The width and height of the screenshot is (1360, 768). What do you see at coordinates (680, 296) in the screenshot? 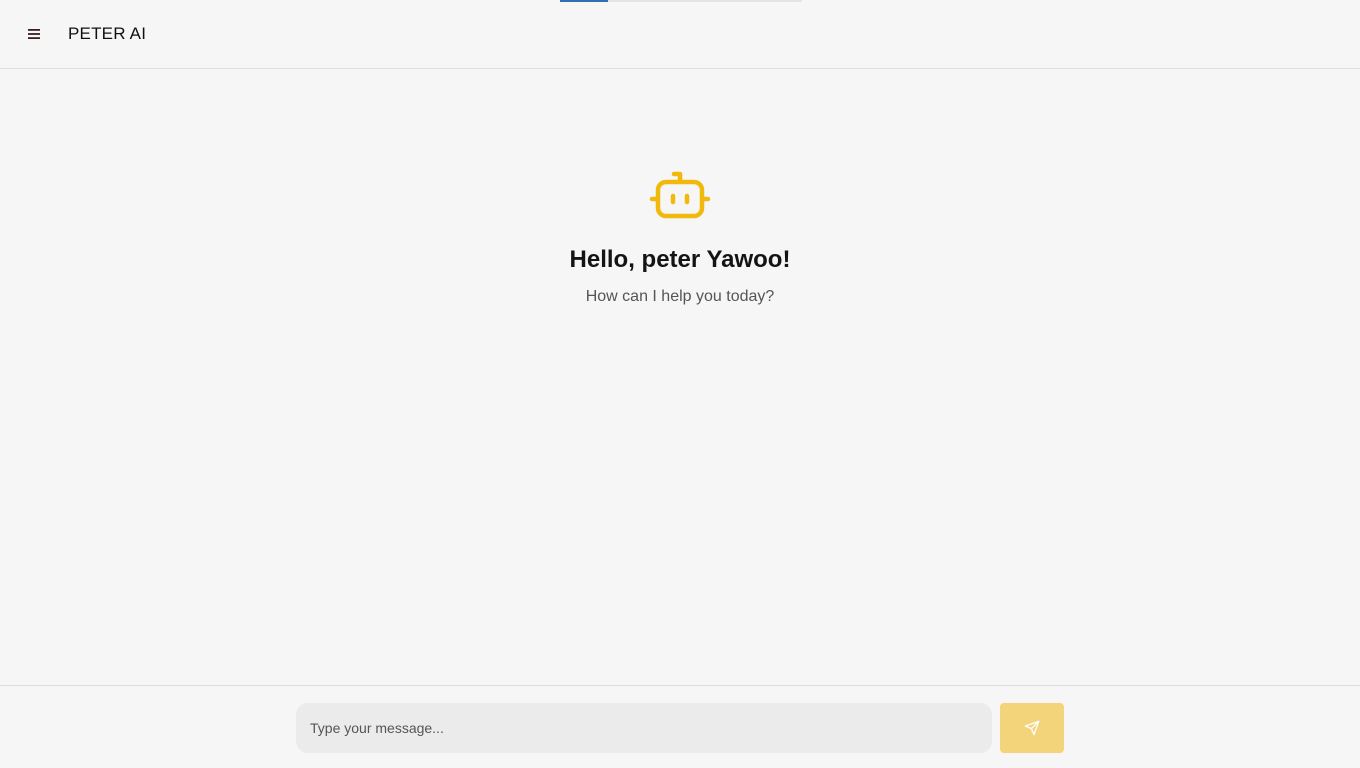
I see `greeting-subtitle: How can I help you today?` at bounding box center [680, 296].